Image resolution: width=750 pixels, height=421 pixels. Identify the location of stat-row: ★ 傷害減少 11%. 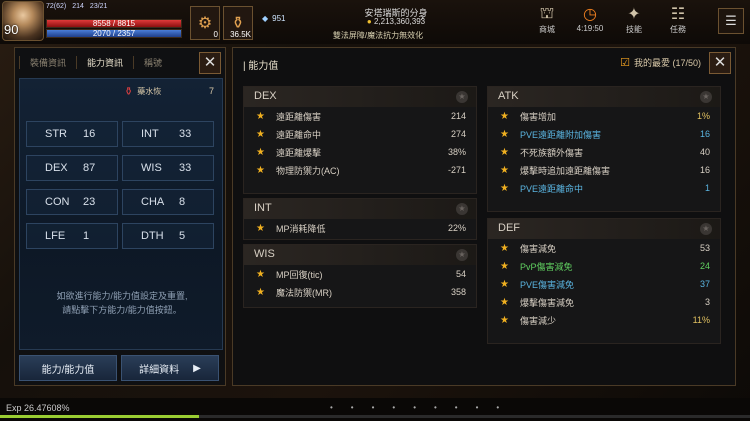
(604, 320).